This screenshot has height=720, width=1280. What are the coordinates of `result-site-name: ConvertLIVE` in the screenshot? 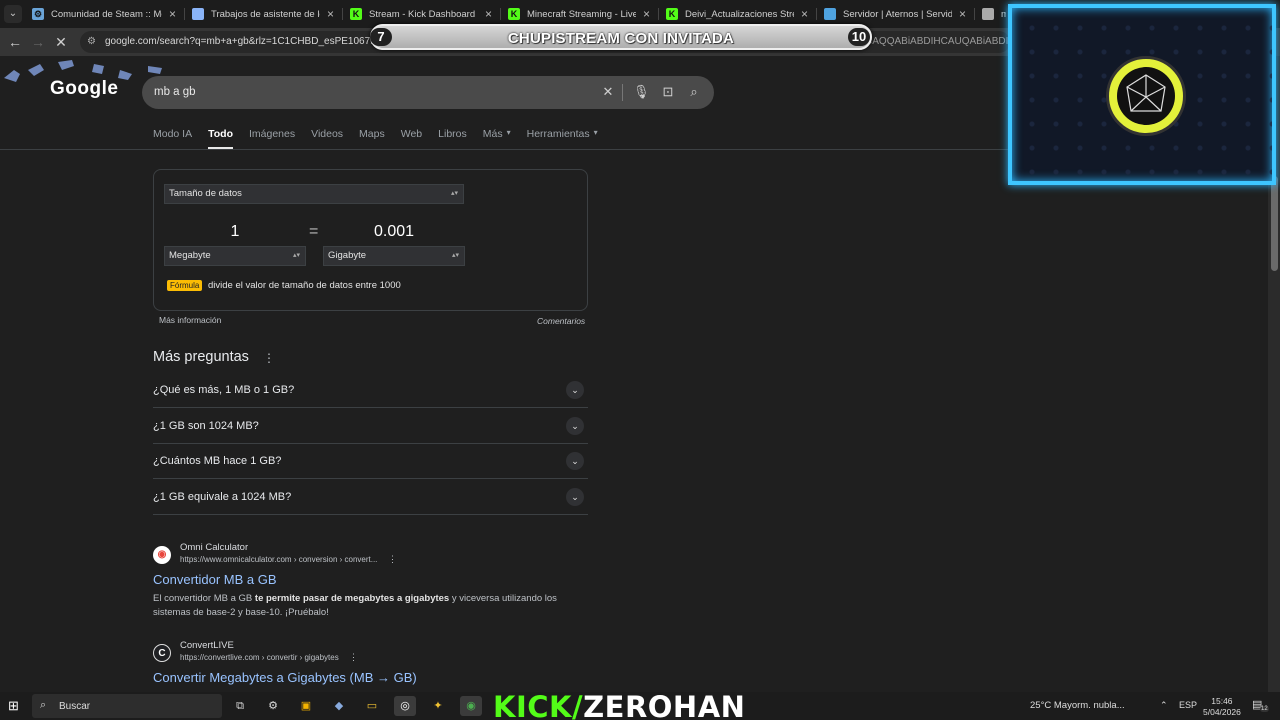 It's located at (207, 645).